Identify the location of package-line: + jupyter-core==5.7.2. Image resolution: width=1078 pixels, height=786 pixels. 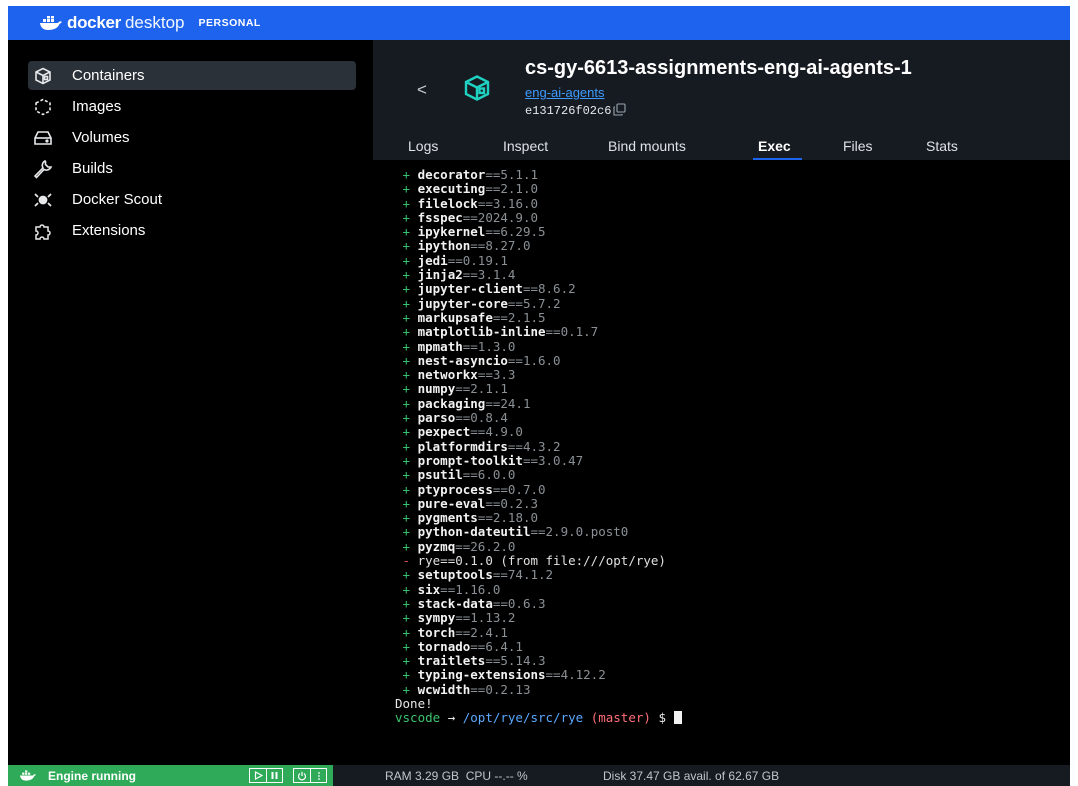
(732, 303).